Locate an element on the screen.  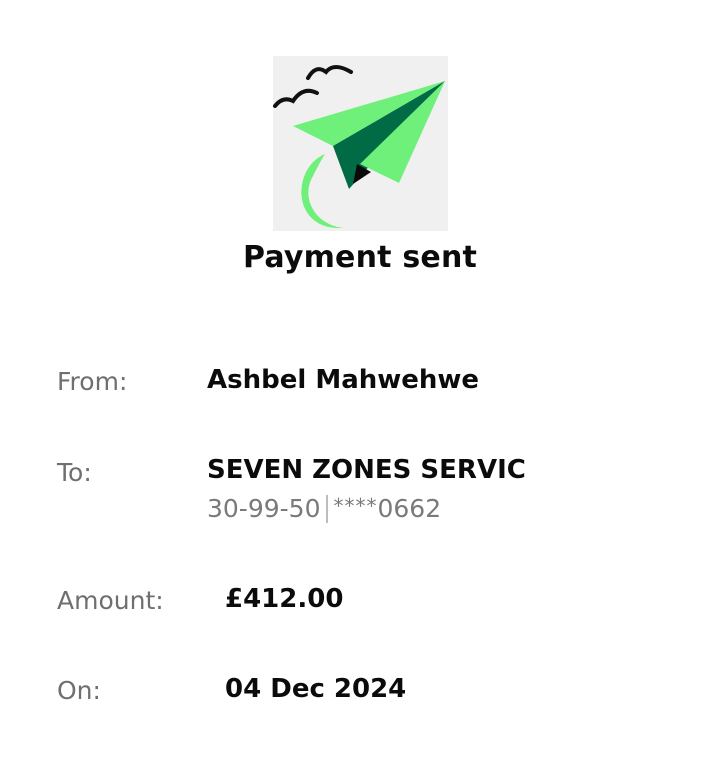
to-label: To: is located at coordinates (74, 472).